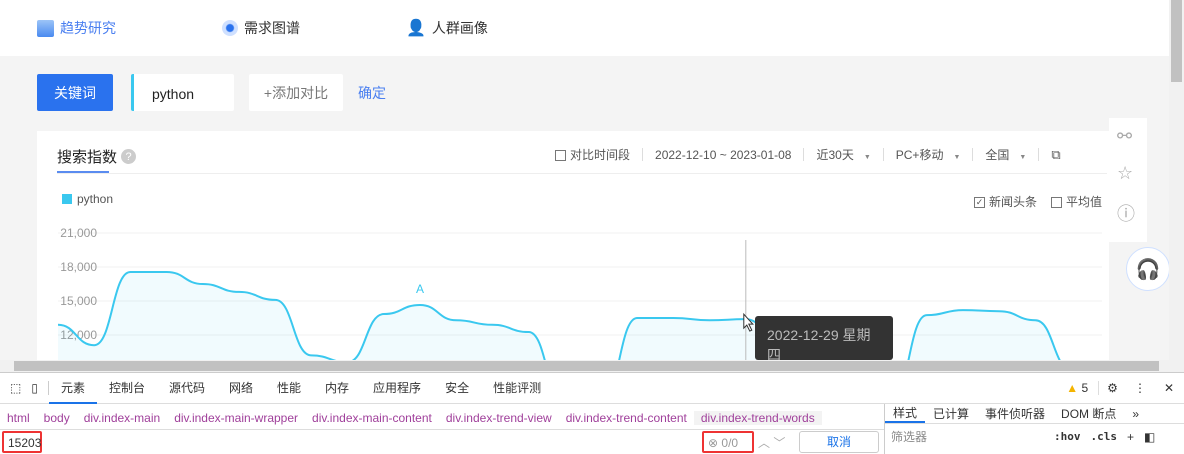 The width and height of the screenshot is (1184, 454). What do you see at coordinates (241, 388) in the screenshot?
I see `devtools-tab: 网络` at bounding box center [241, 388].